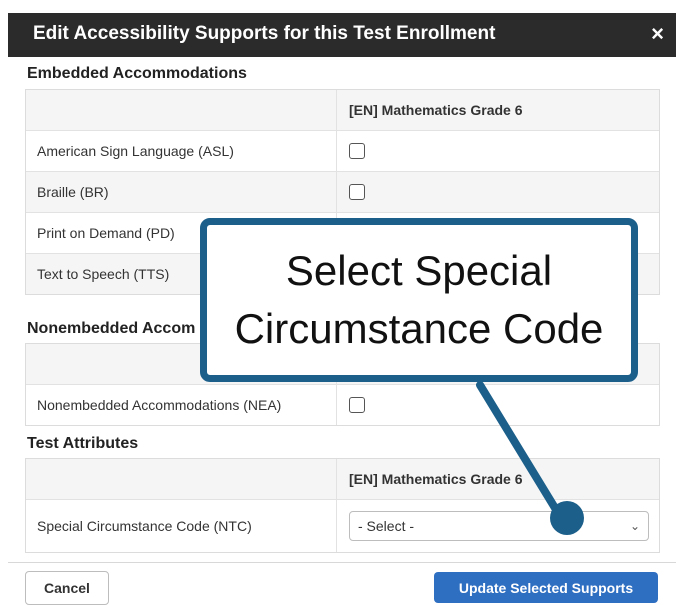 The image size is (676, 605). Describe the element at coordinates (342, 150) in the screenshot. I see `table-row: American Sign Language (ASL)` at that location.